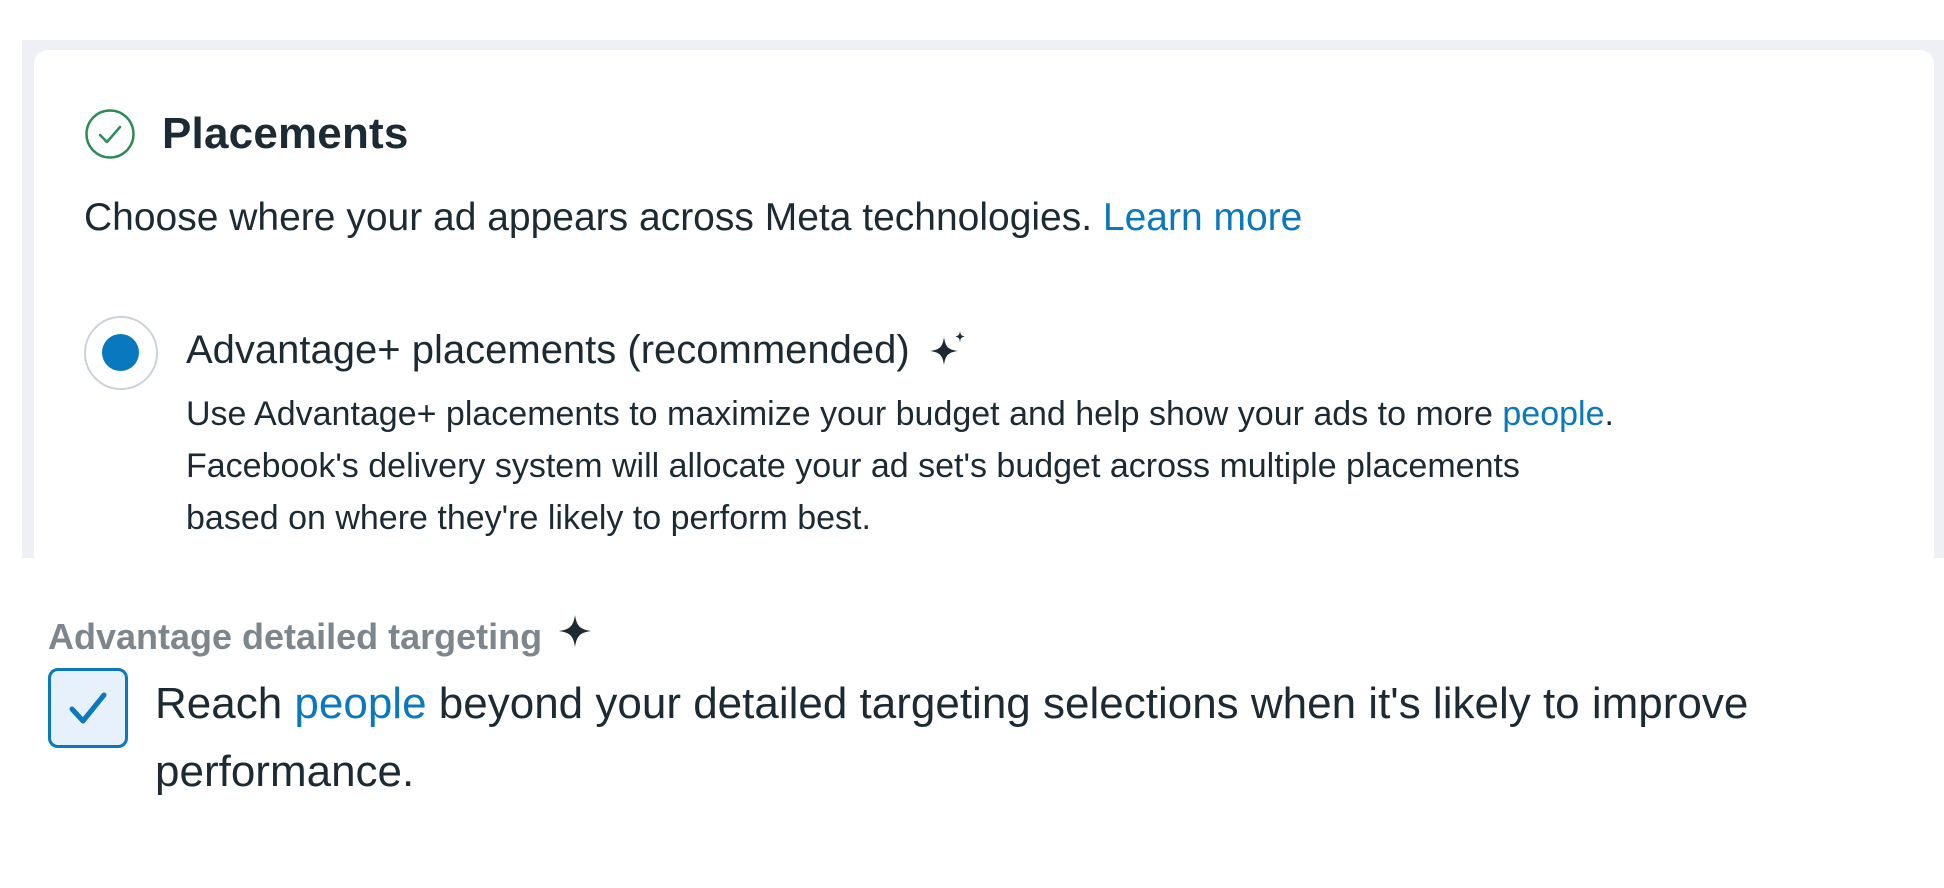  Describe the element at coordinates (285, 133) in the screenshot. I see `section-title: Placements` at that location.